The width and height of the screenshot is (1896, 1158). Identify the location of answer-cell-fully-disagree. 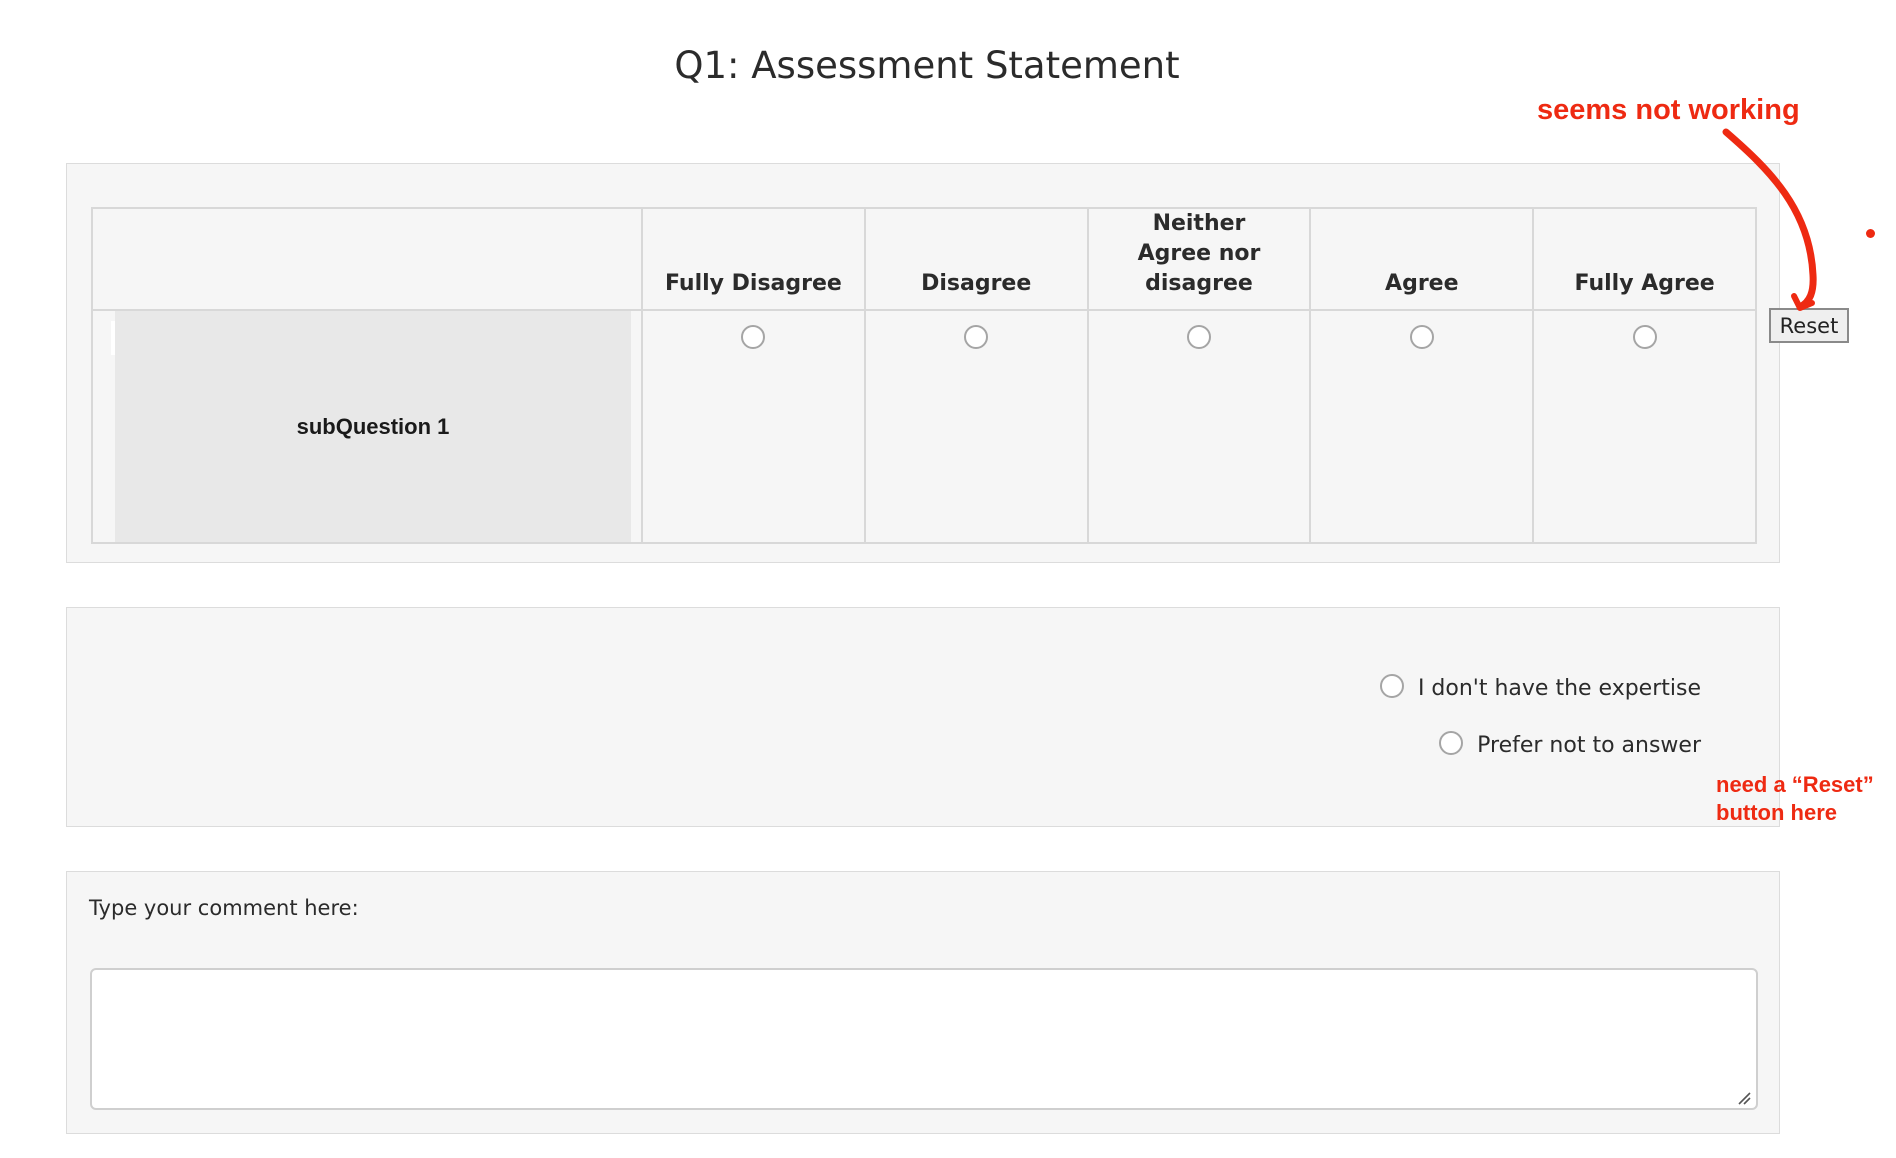
(753, 426).